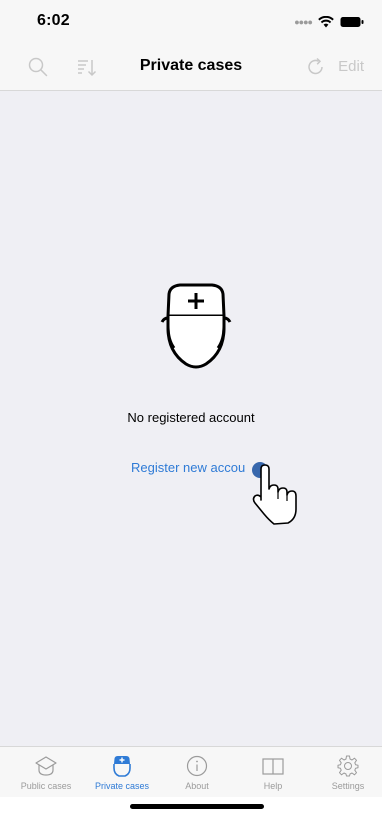 This screenshot has width=382, height=814. I want to click on tab-label: Help, so click(273, 786).